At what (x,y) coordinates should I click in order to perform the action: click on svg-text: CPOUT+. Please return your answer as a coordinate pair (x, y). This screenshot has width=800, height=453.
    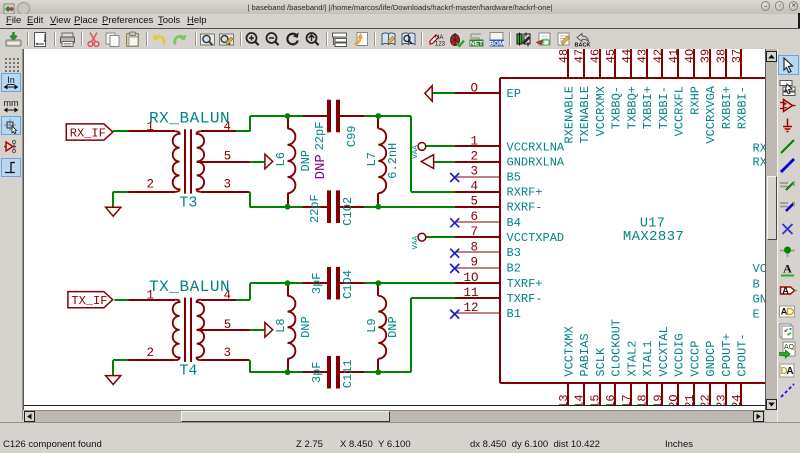
    Looking at the image, I should click on (727, 354).